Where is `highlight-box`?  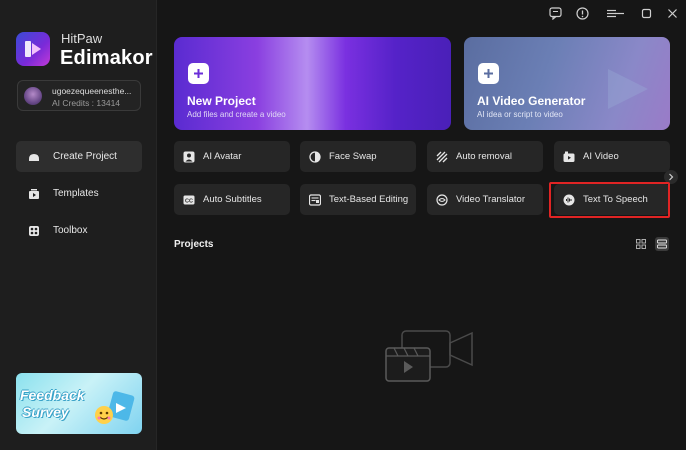 highlight-box is located at coordinates (609, 200).